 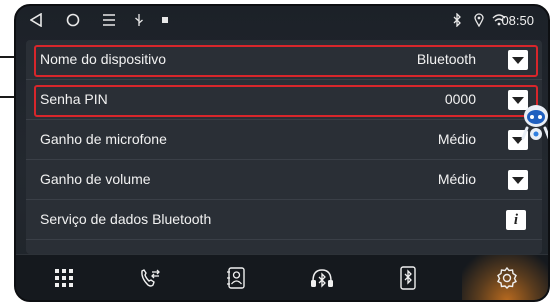 What do you see at coordinates (460, 99) in the screenshot?
I see `setting-value: 0000` at bounding box center [460, 99].